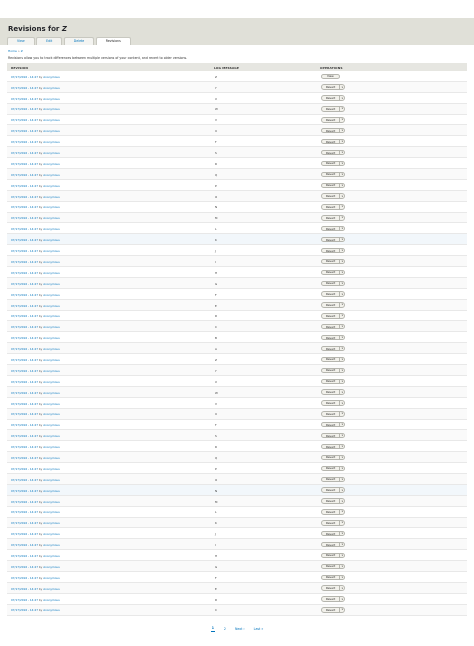 The height and width of the screenshot is (646, 474). Describe the element at coordinates (240, 629) in the screenshot. I see `pager-next-link: Next ›` at that location.